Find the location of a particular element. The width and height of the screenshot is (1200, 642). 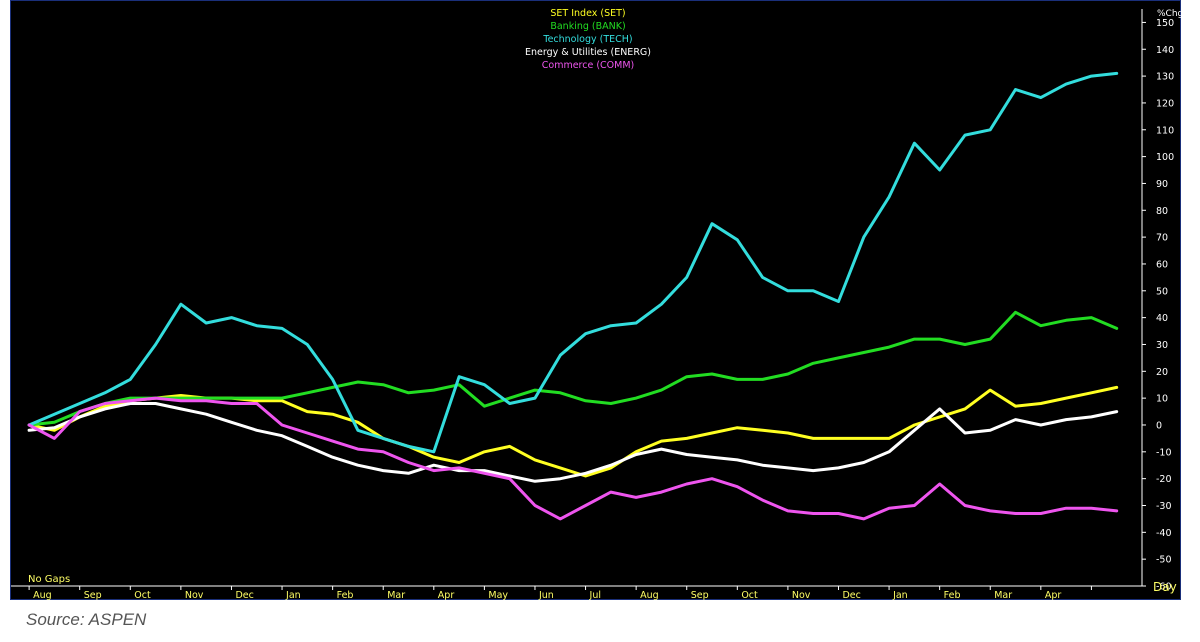

y-tick-label: 60 is located at coordinates (1162, 264).